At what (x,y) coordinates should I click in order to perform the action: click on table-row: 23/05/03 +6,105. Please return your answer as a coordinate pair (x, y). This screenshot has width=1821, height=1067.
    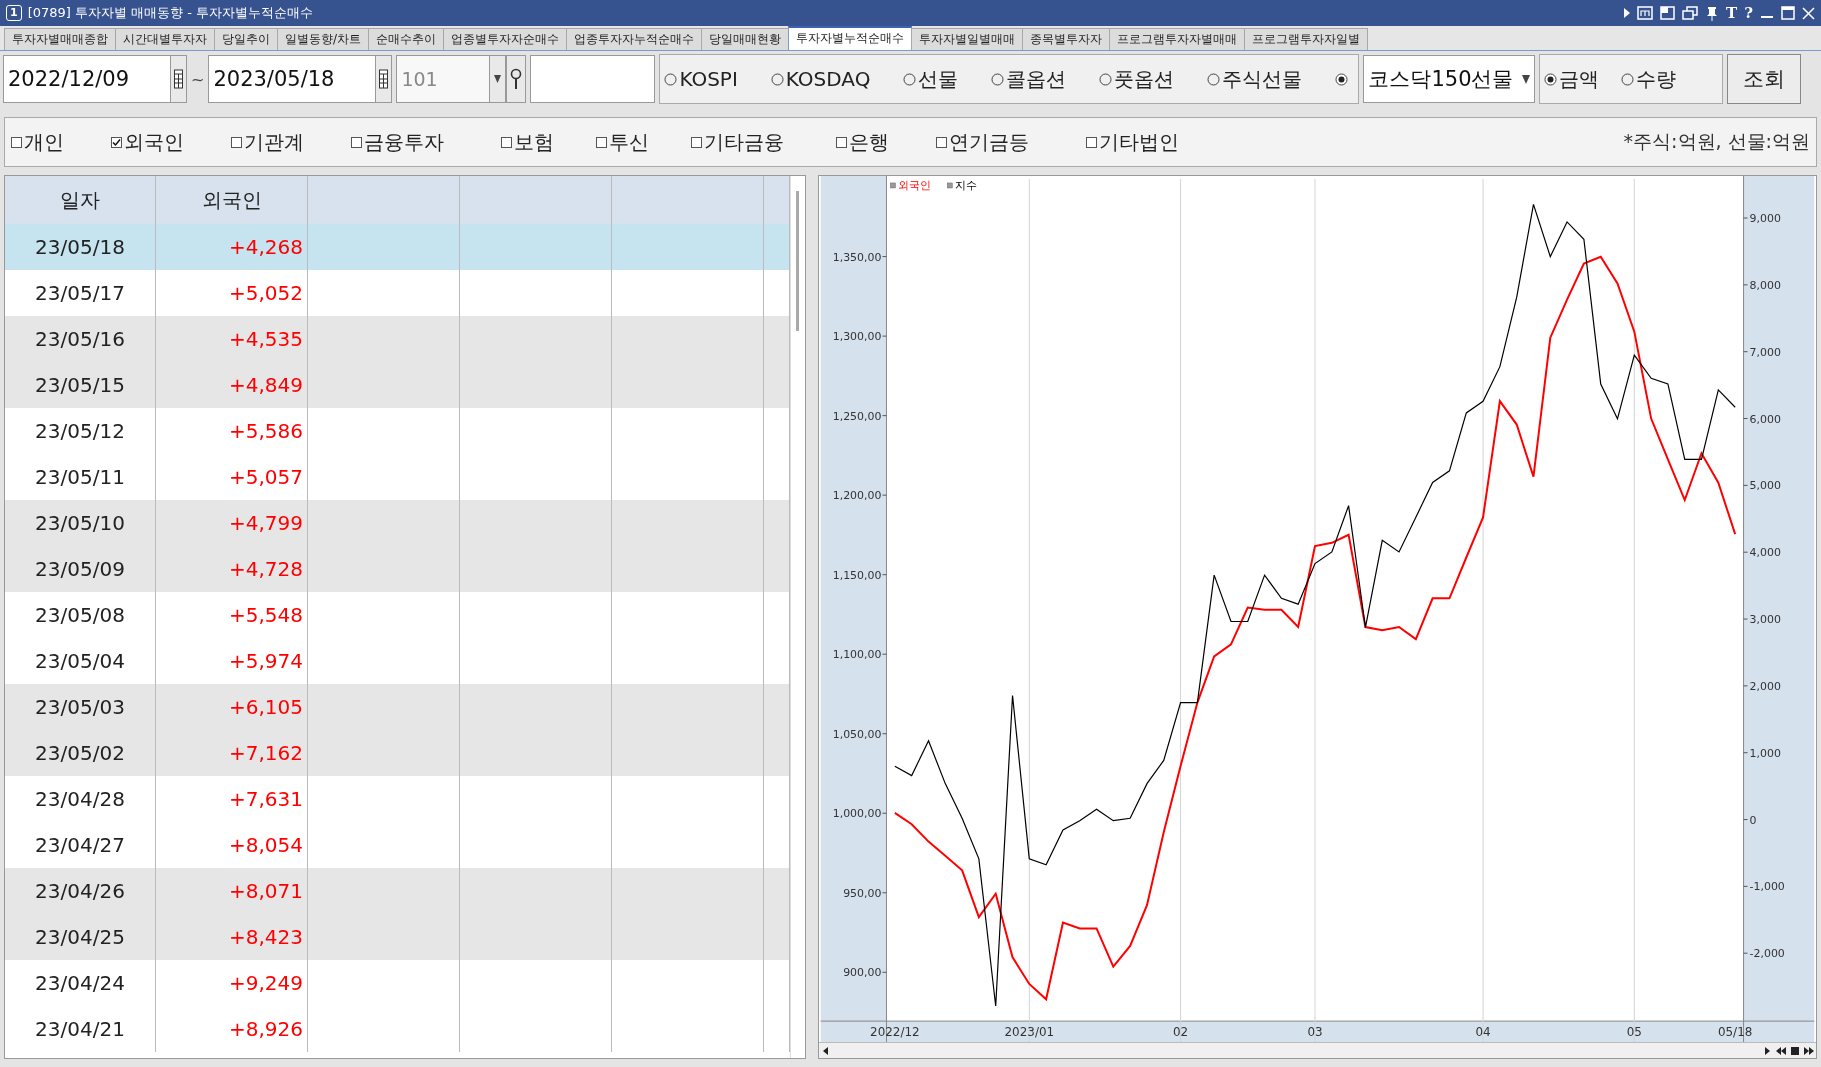
    Looking at the image, I should click on (397, 707).